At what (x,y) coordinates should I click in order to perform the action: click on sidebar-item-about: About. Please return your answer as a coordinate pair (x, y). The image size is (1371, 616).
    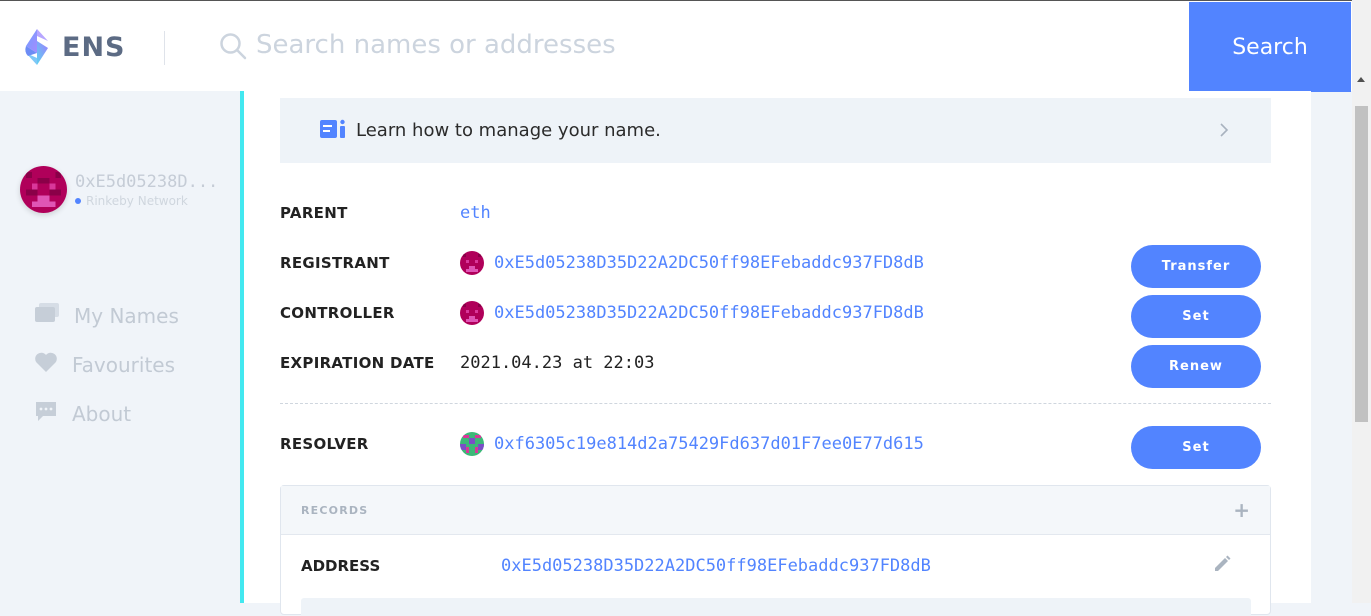
    Looking at the image, I should click on (106, 413).